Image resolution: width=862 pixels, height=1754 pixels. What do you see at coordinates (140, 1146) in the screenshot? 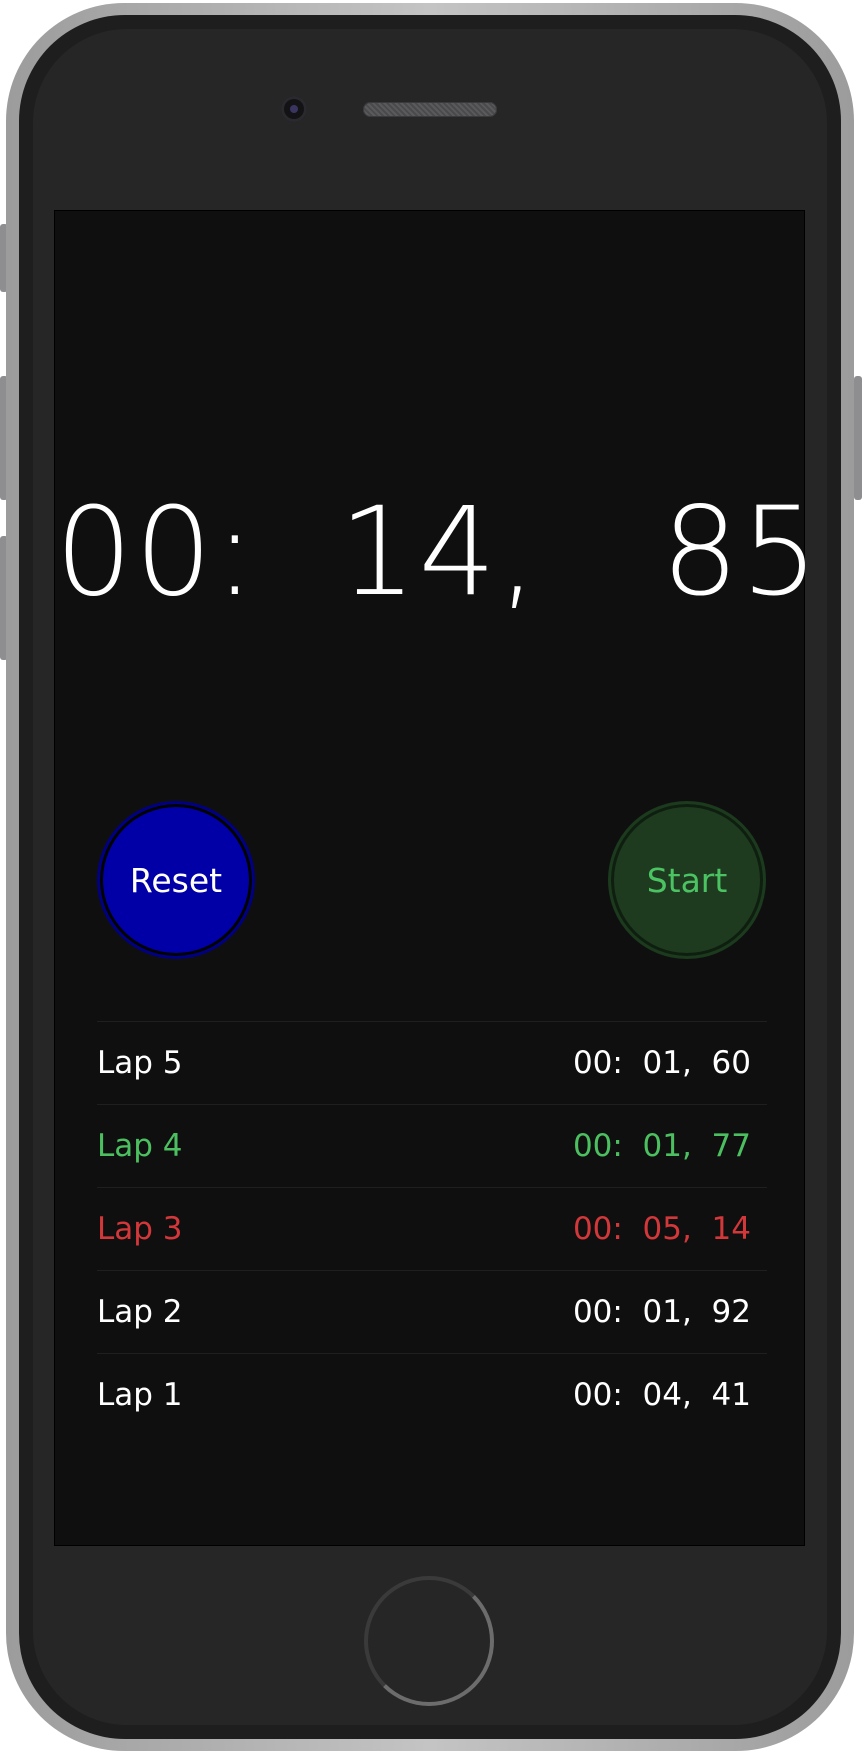
I see `lap-label: Lap 4` at bounding box center [140, 1146].